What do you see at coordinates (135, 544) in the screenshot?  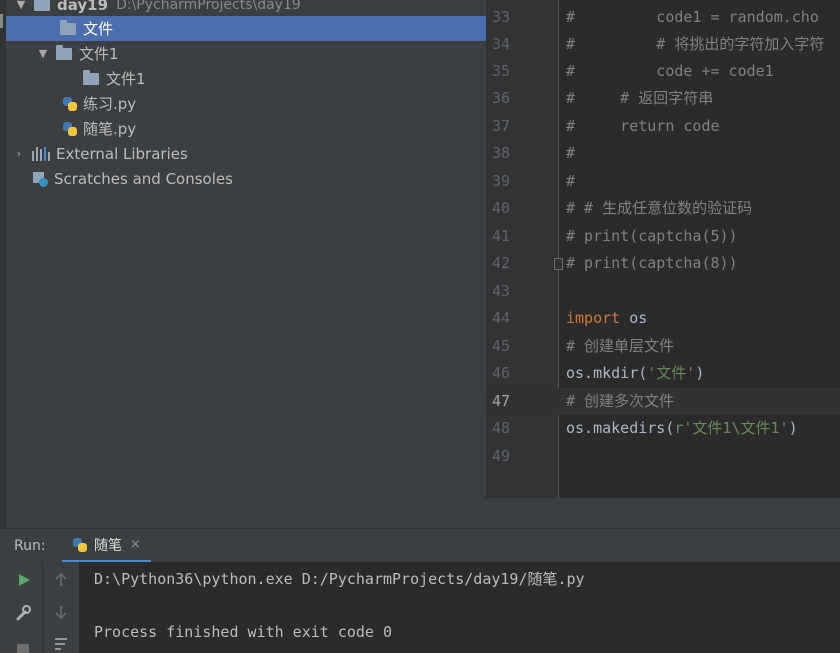 I see `close-icon: ×` at bounding box center [135, 544].